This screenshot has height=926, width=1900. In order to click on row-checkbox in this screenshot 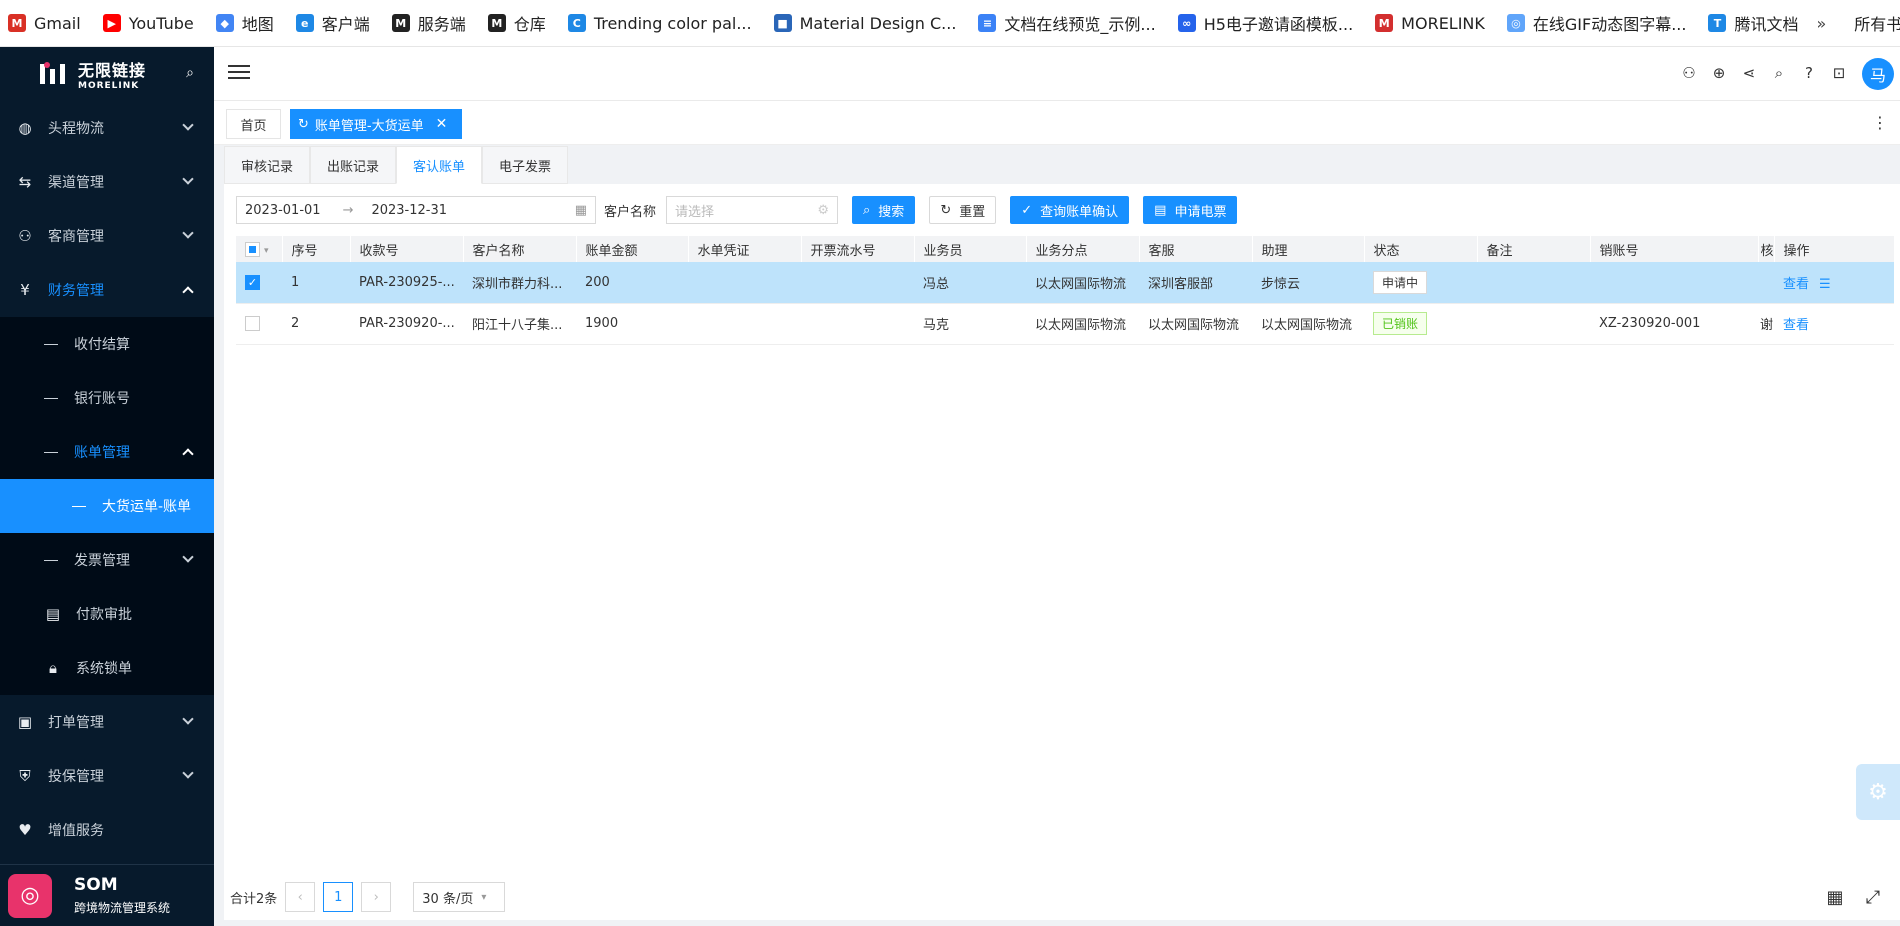, I will do `click(252, 323)`.